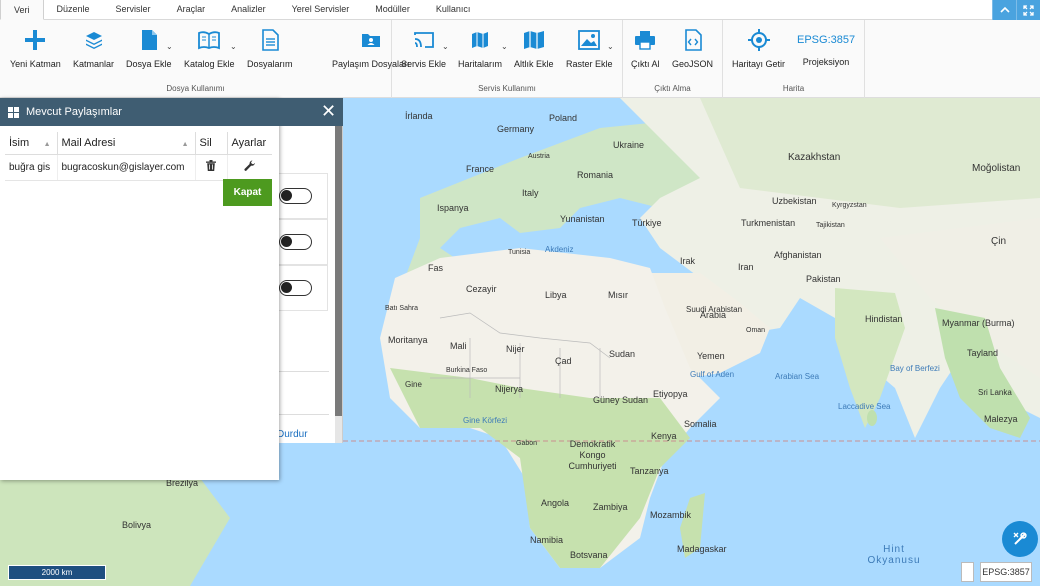 The image size is (1040, 586). I want to click on dosya-ekle-button: Dosya Ekle, so click(149, 48).